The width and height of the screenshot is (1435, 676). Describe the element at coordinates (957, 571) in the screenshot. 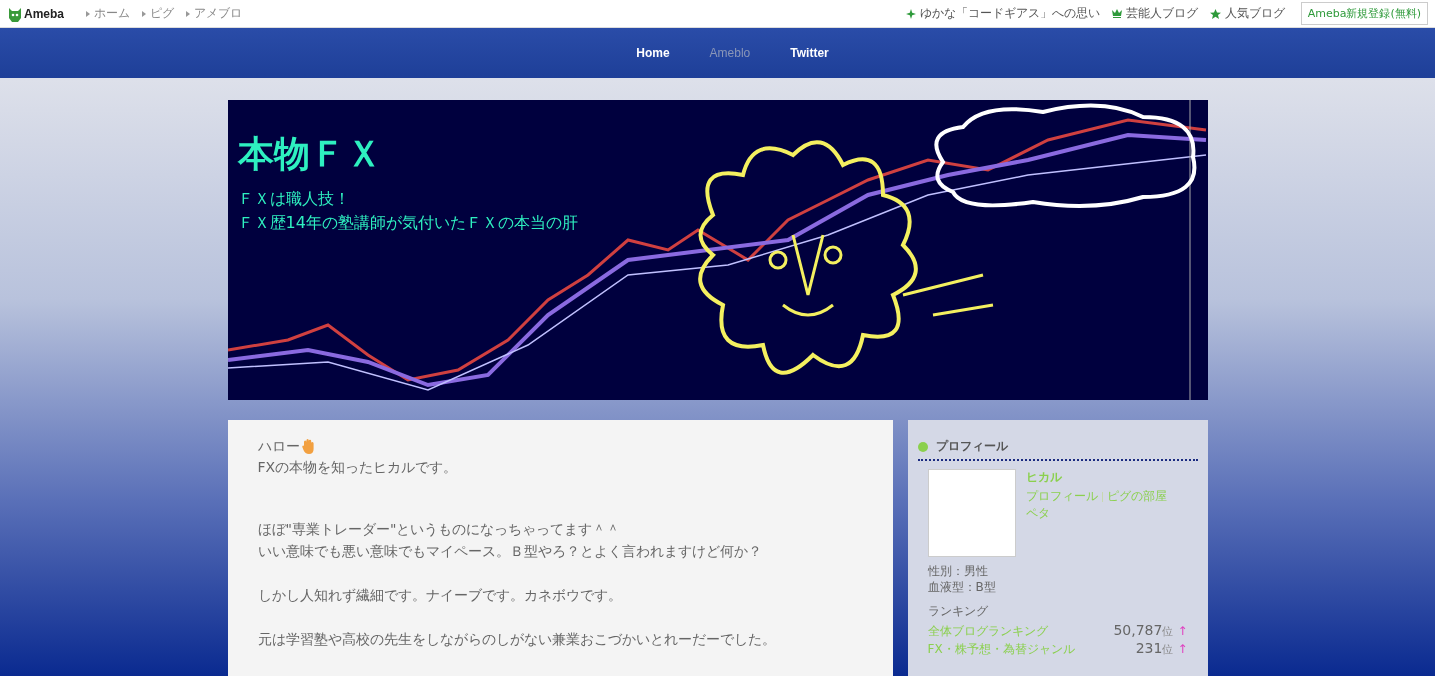

I see `profile-detail: 性別：男性` at that location.